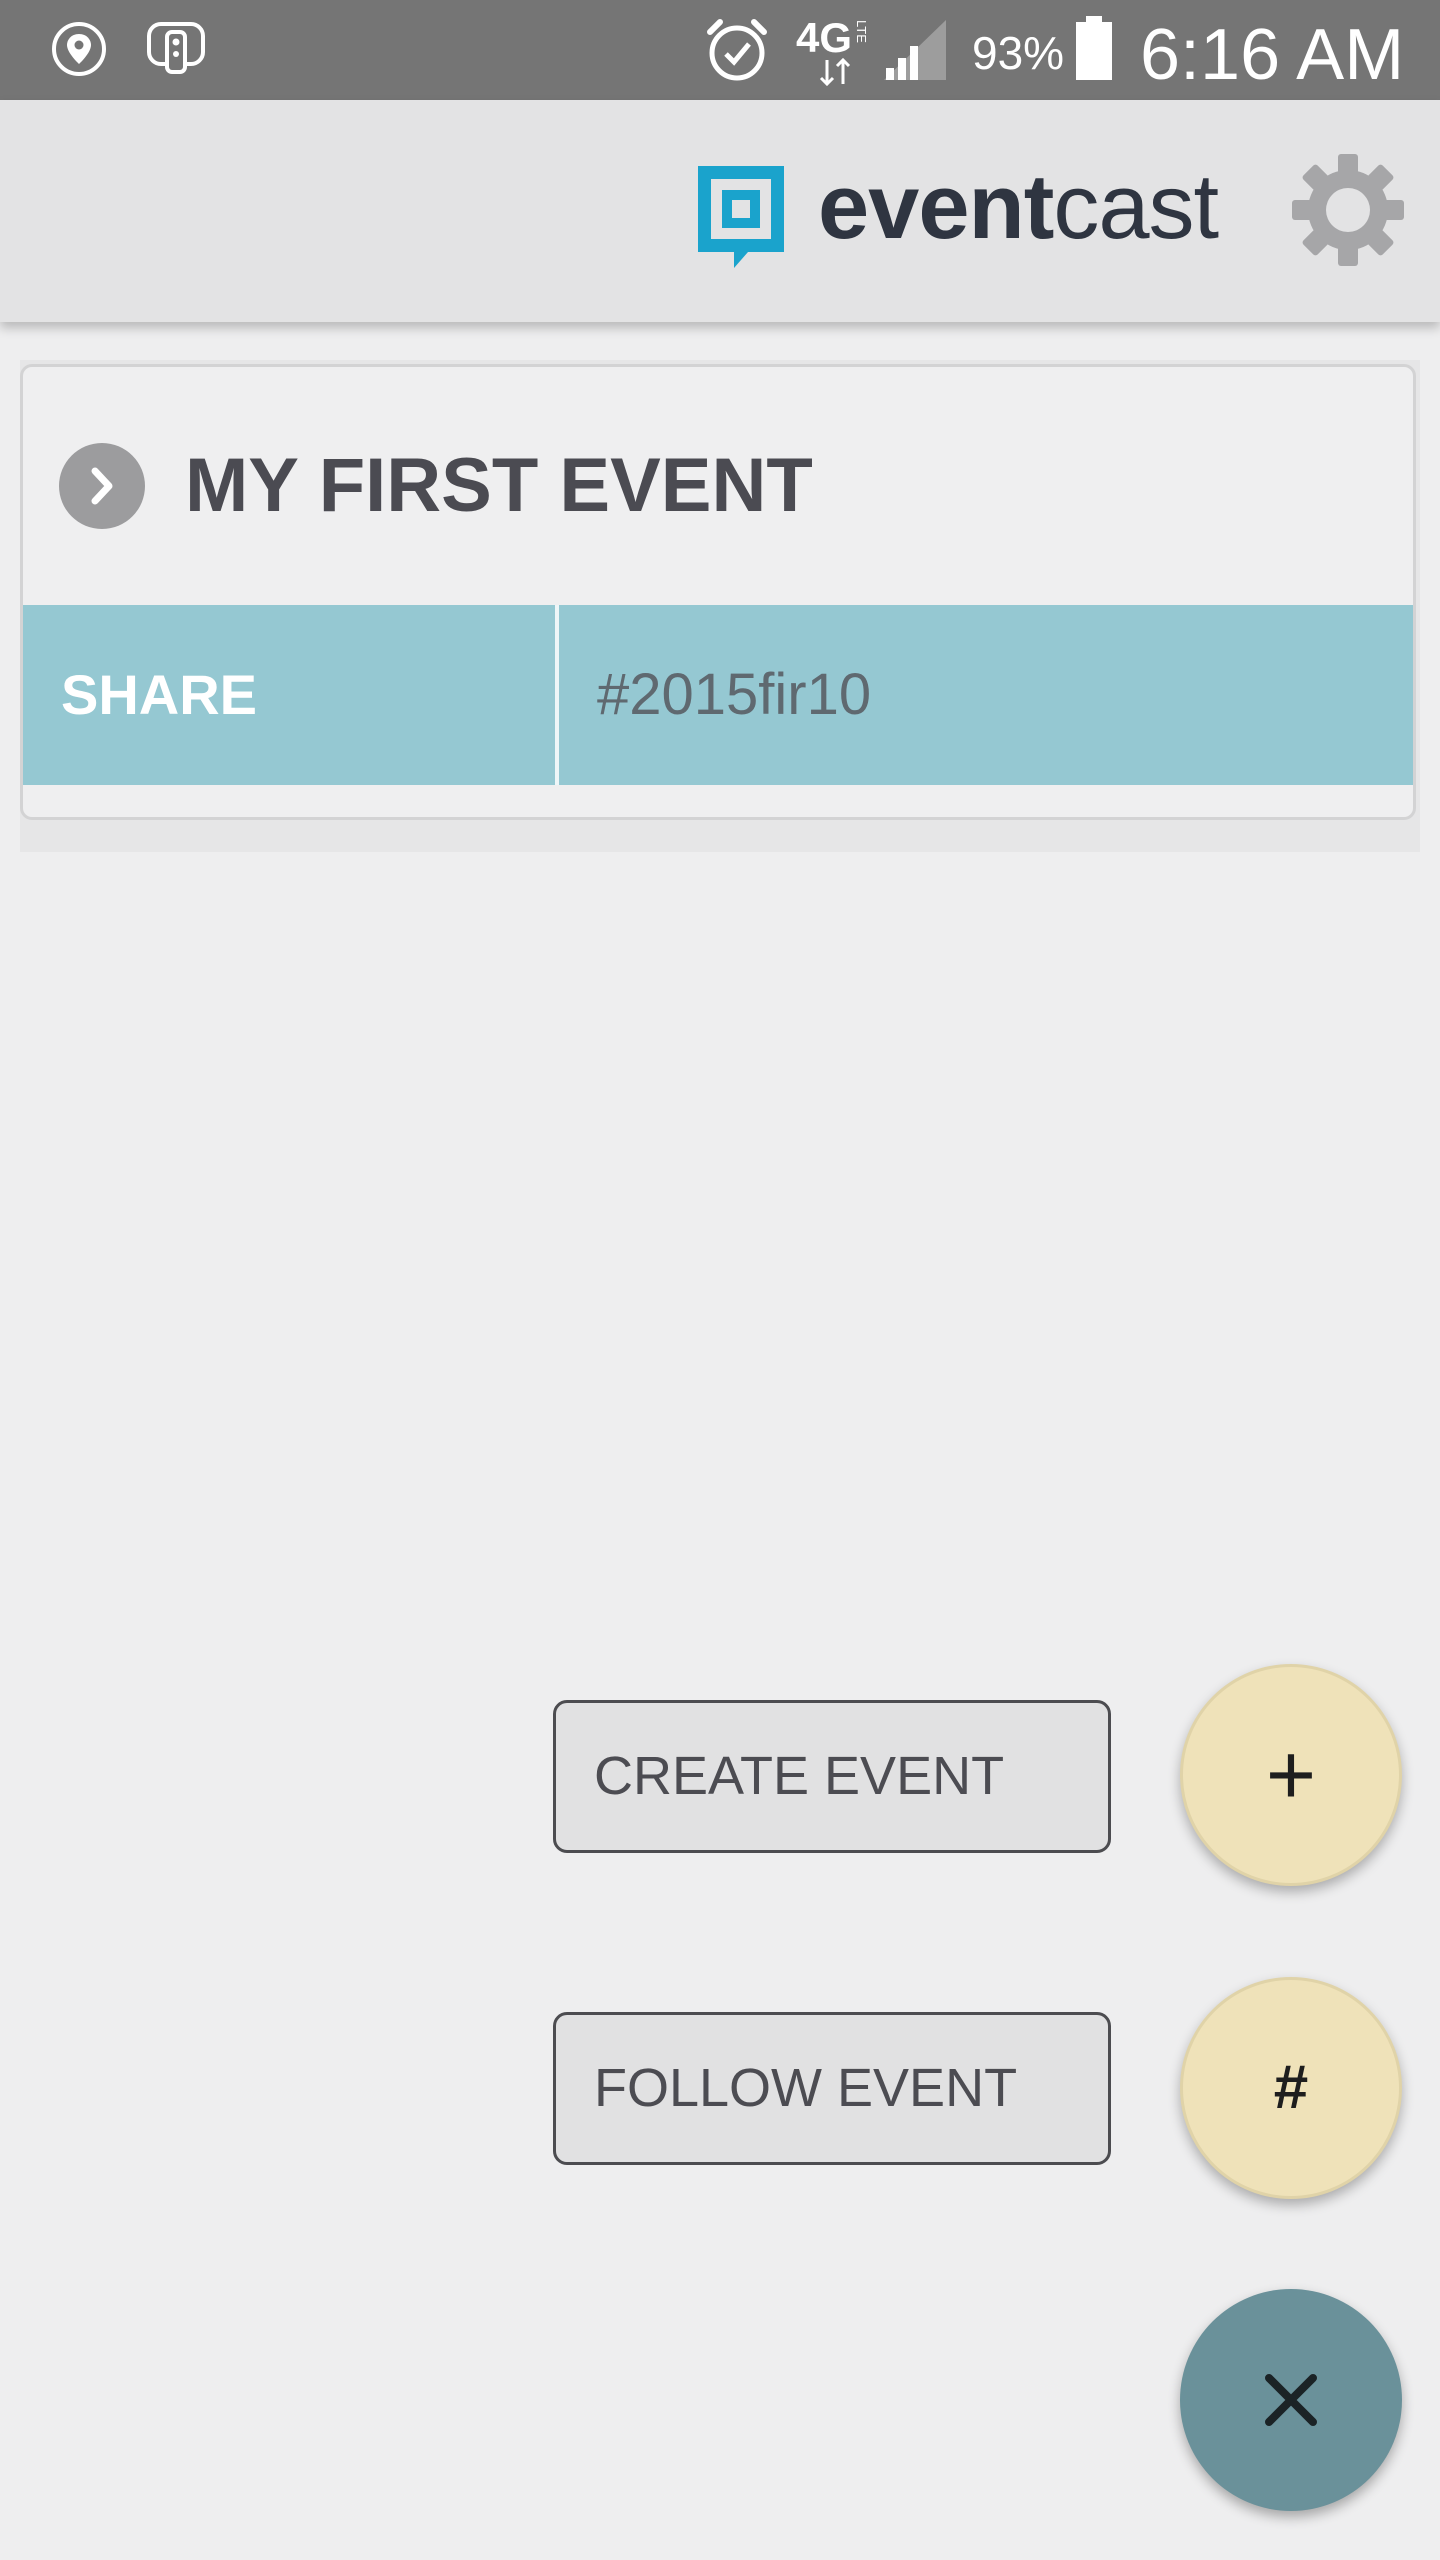 The width and height of the screenshot is (1440, 2560). Describe the element at coordinates (741, 217) in the screenshot. I see `eventcast-logo-icon` at that location.